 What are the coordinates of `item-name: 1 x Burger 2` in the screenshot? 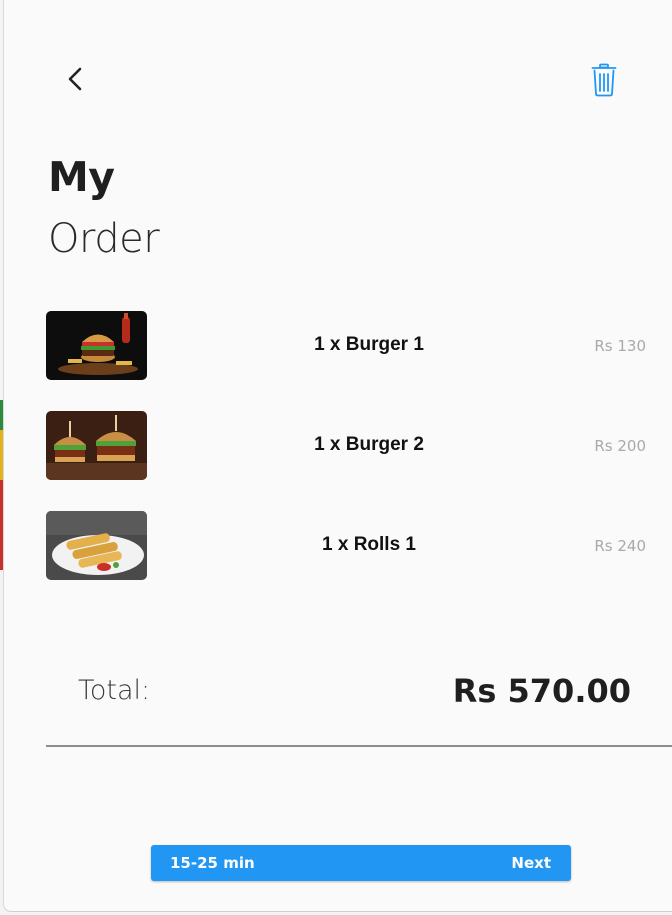 It's located at (369, 444).